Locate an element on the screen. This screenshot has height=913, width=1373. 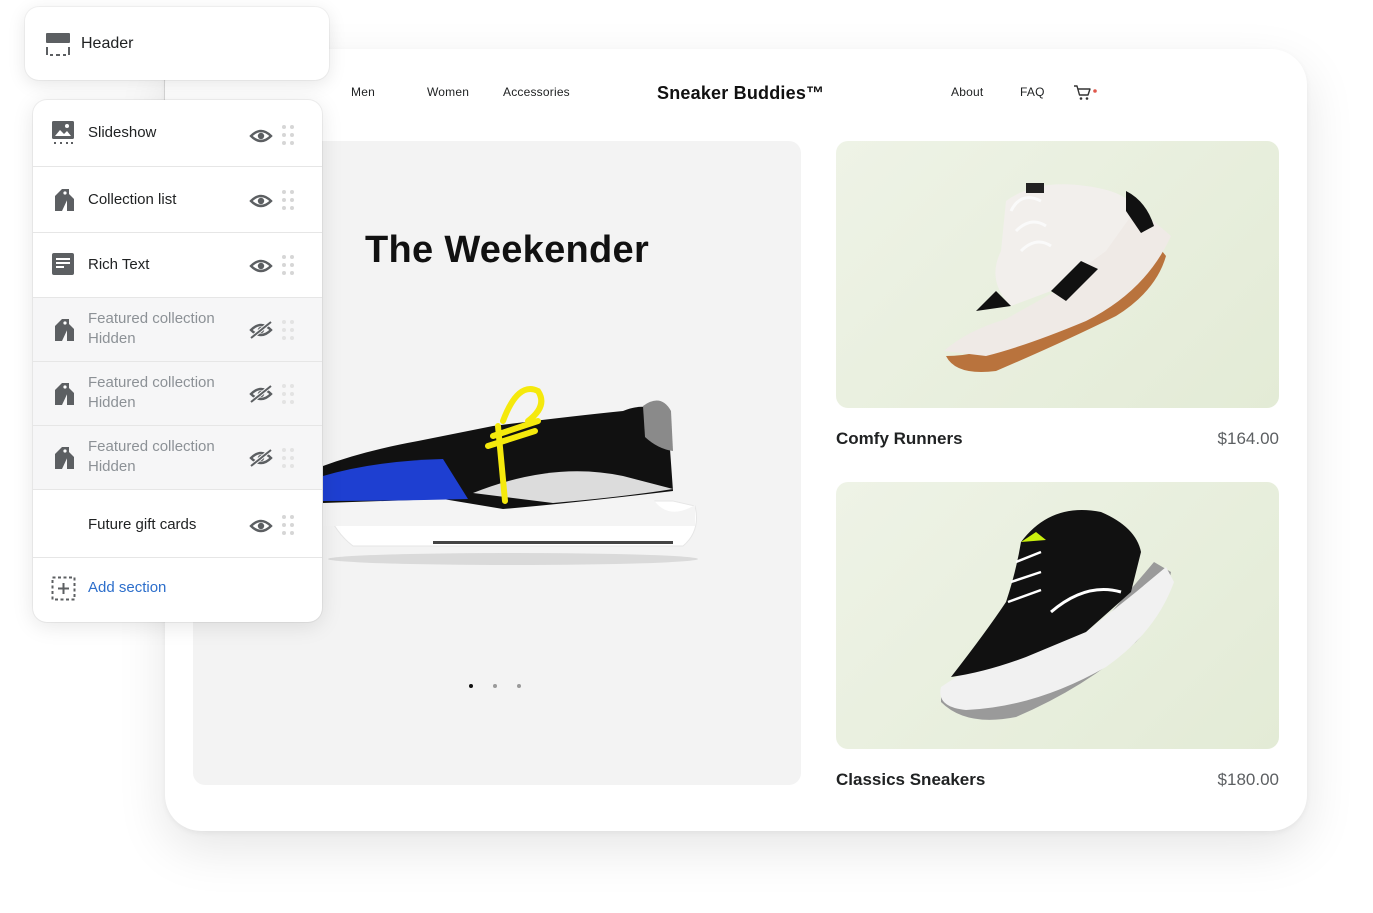
slideshow-dots is located at coordinates (495, 686).